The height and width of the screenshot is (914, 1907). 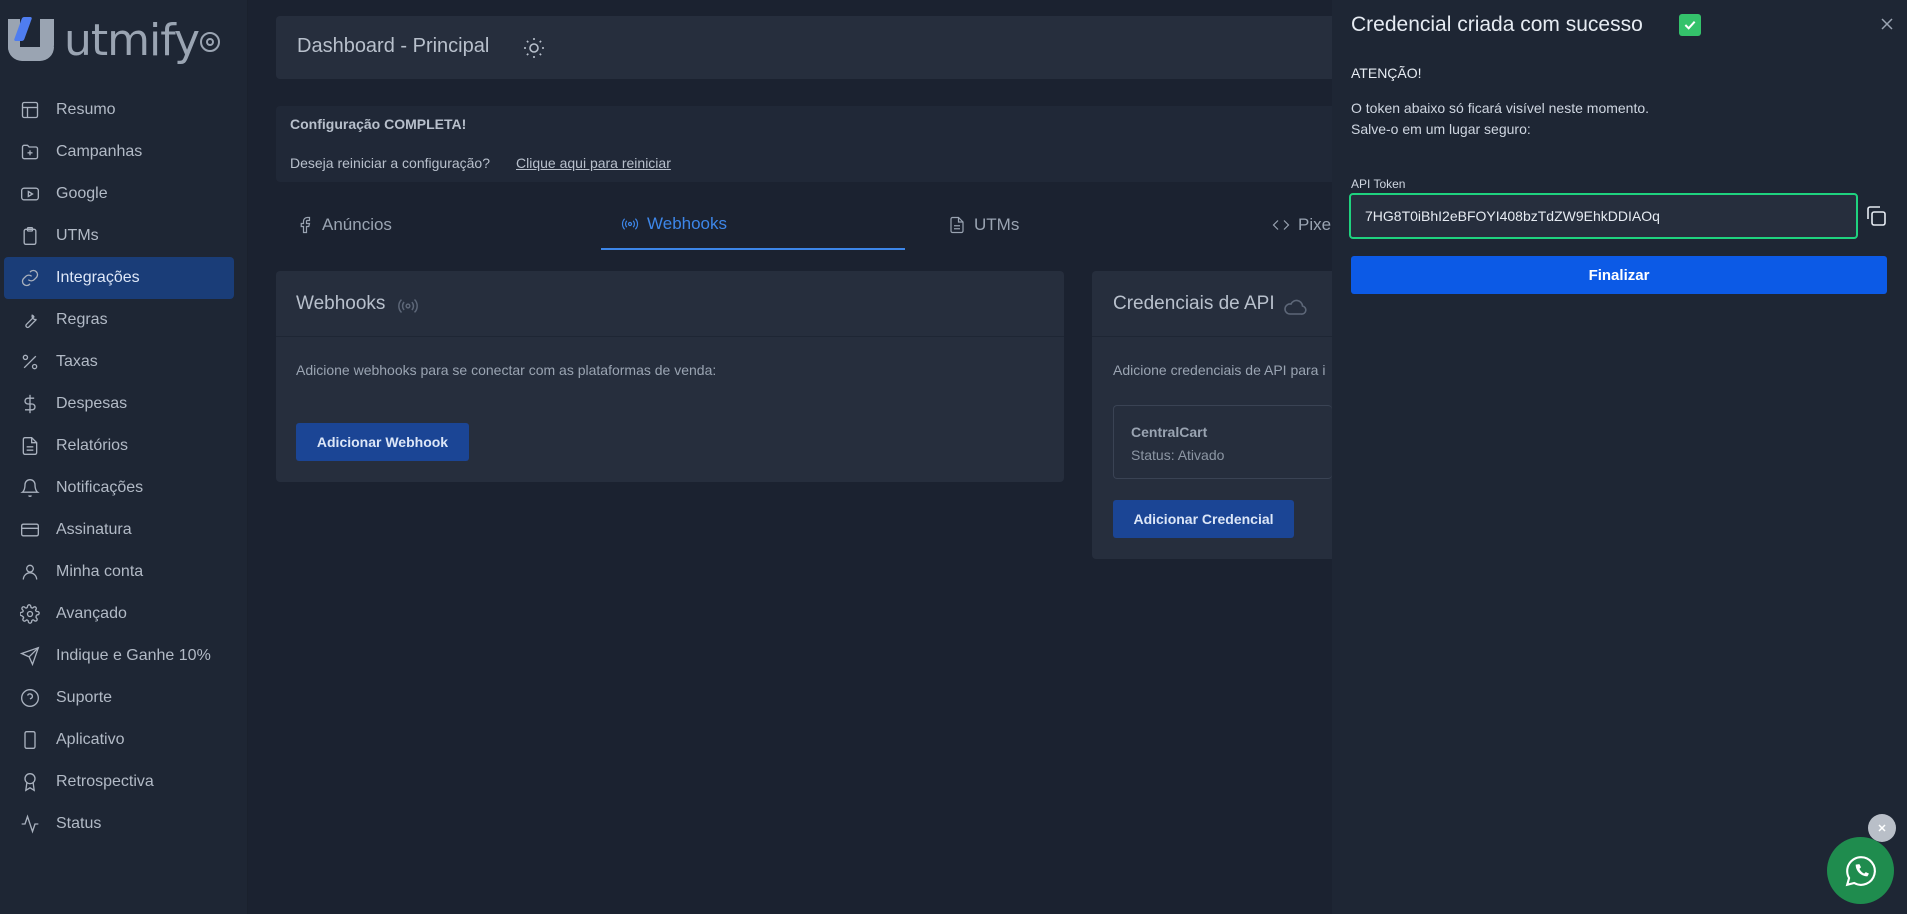 I want to click on activity-icon, so click(x=30, y=824).